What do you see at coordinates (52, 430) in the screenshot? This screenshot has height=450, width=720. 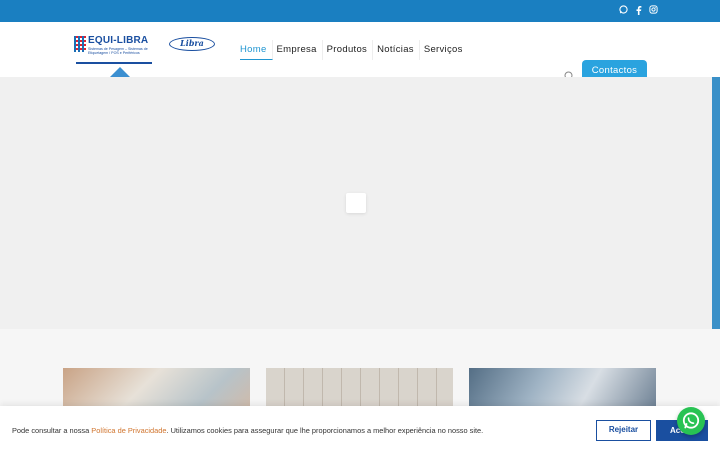 I see `cookie-text-before: Pode consultar a nossa` at bounding box center [52, 430].